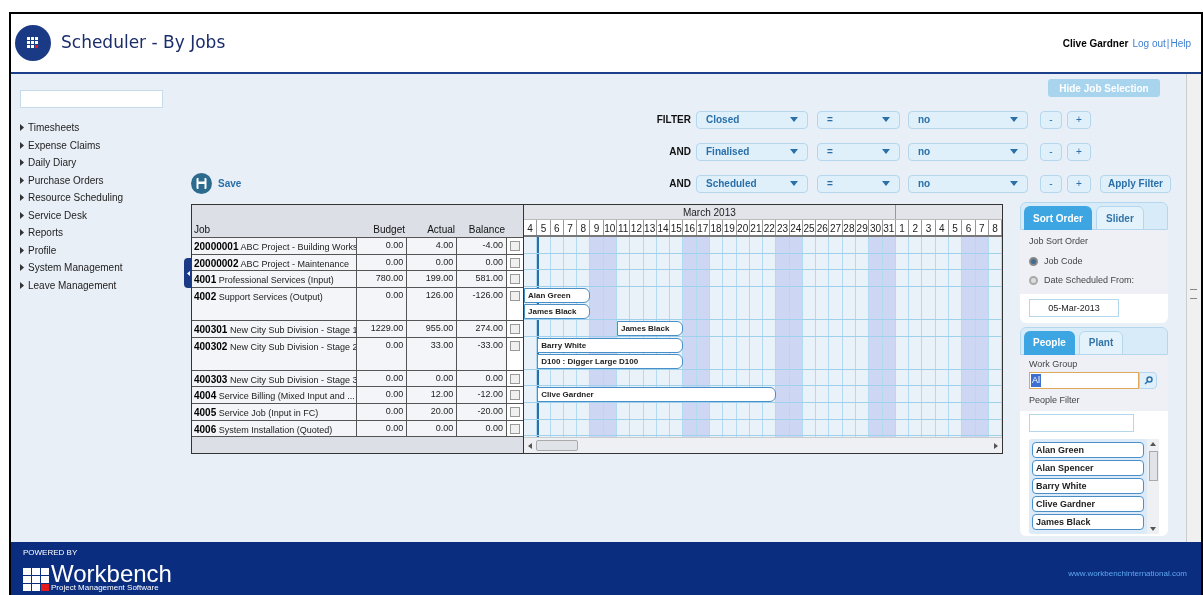 The height and width of the screenshot is (595, 1203). What do you see at coordinates (62, 180) in the screenshot?
I see `nav-link: Purchase Orders` at bounding box center [62, 180].